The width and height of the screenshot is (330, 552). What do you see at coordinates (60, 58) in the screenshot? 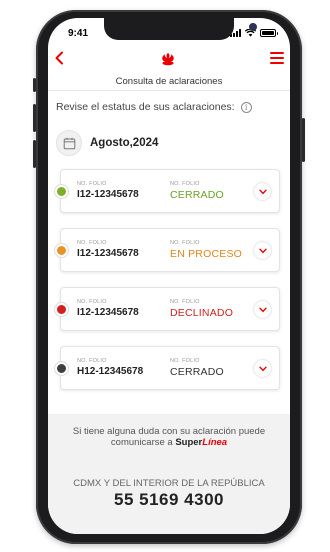
I see `back-arrow-icon` at bounding box center [60, 58].